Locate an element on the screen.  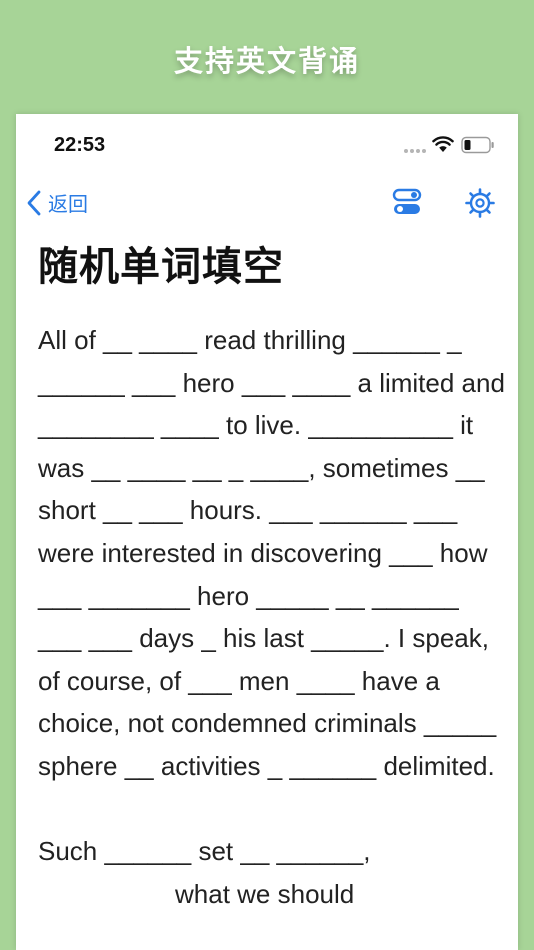
back-label: 返回 is located at coordinates (68, 204).